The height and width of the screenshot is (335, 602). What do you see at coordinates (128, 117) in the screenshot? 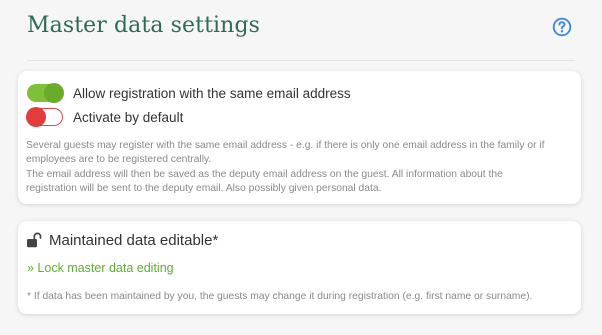
I see `activate-by-default-label: Activate by default` at bounding box center [128, 117].